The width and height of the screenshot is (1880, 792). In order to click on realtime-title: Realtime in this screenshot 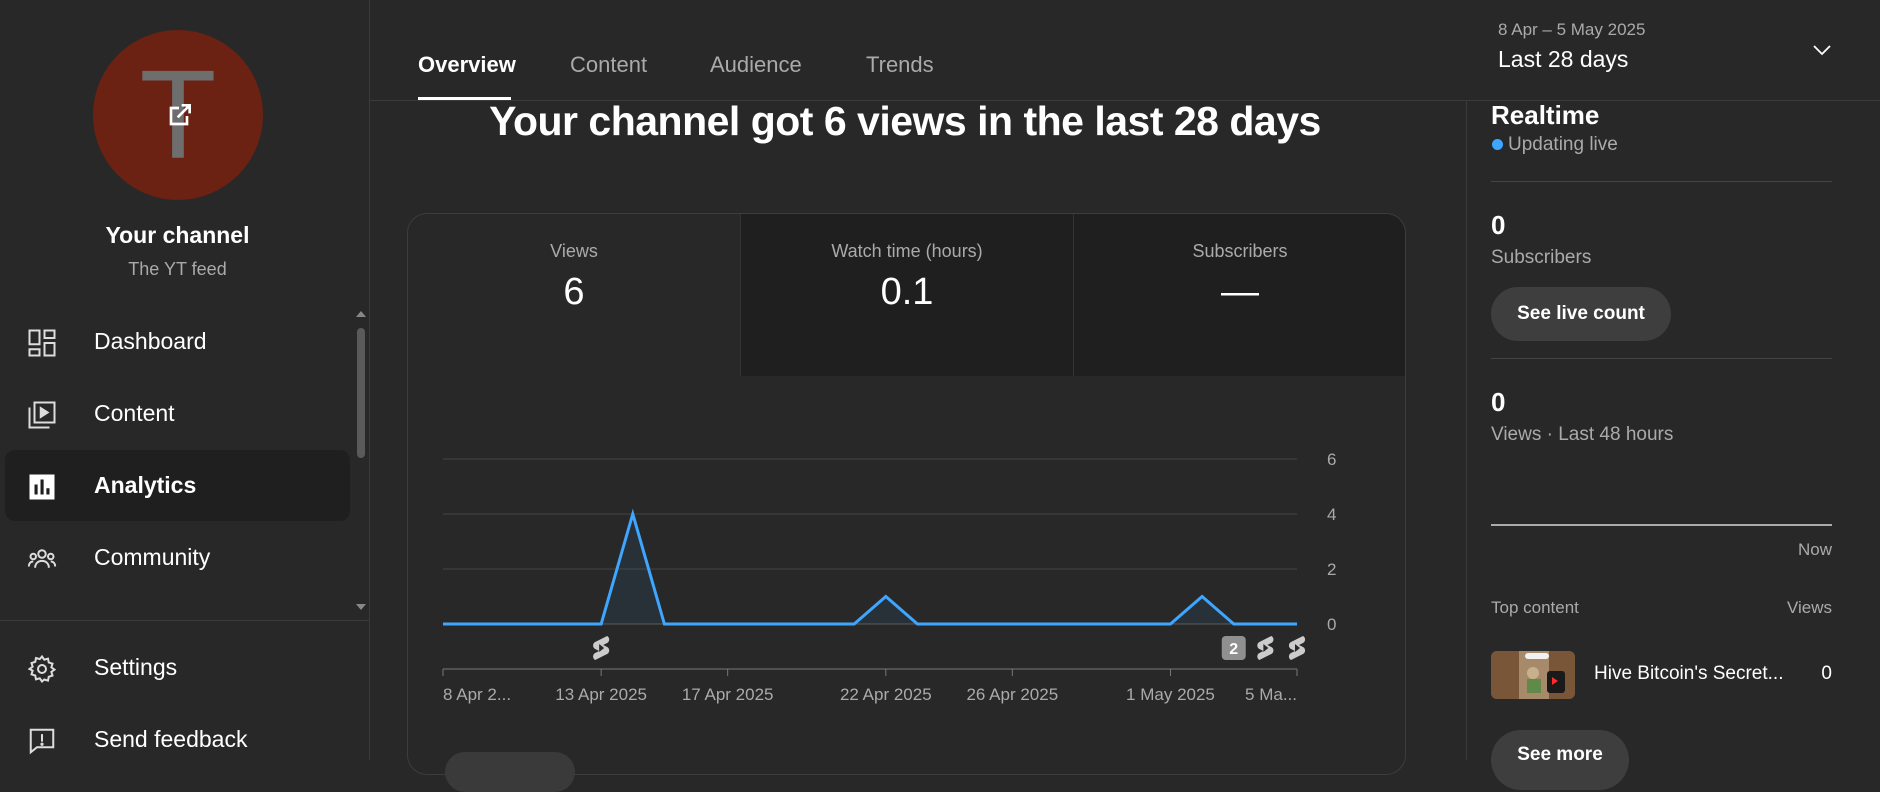, I will do `click(1545, 115)`.